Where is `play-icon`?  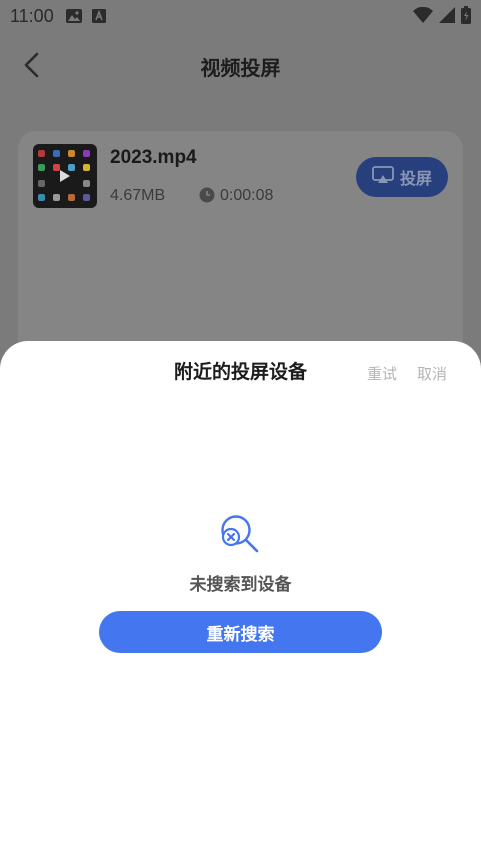
play-icon is located at coordinates (65, 176).